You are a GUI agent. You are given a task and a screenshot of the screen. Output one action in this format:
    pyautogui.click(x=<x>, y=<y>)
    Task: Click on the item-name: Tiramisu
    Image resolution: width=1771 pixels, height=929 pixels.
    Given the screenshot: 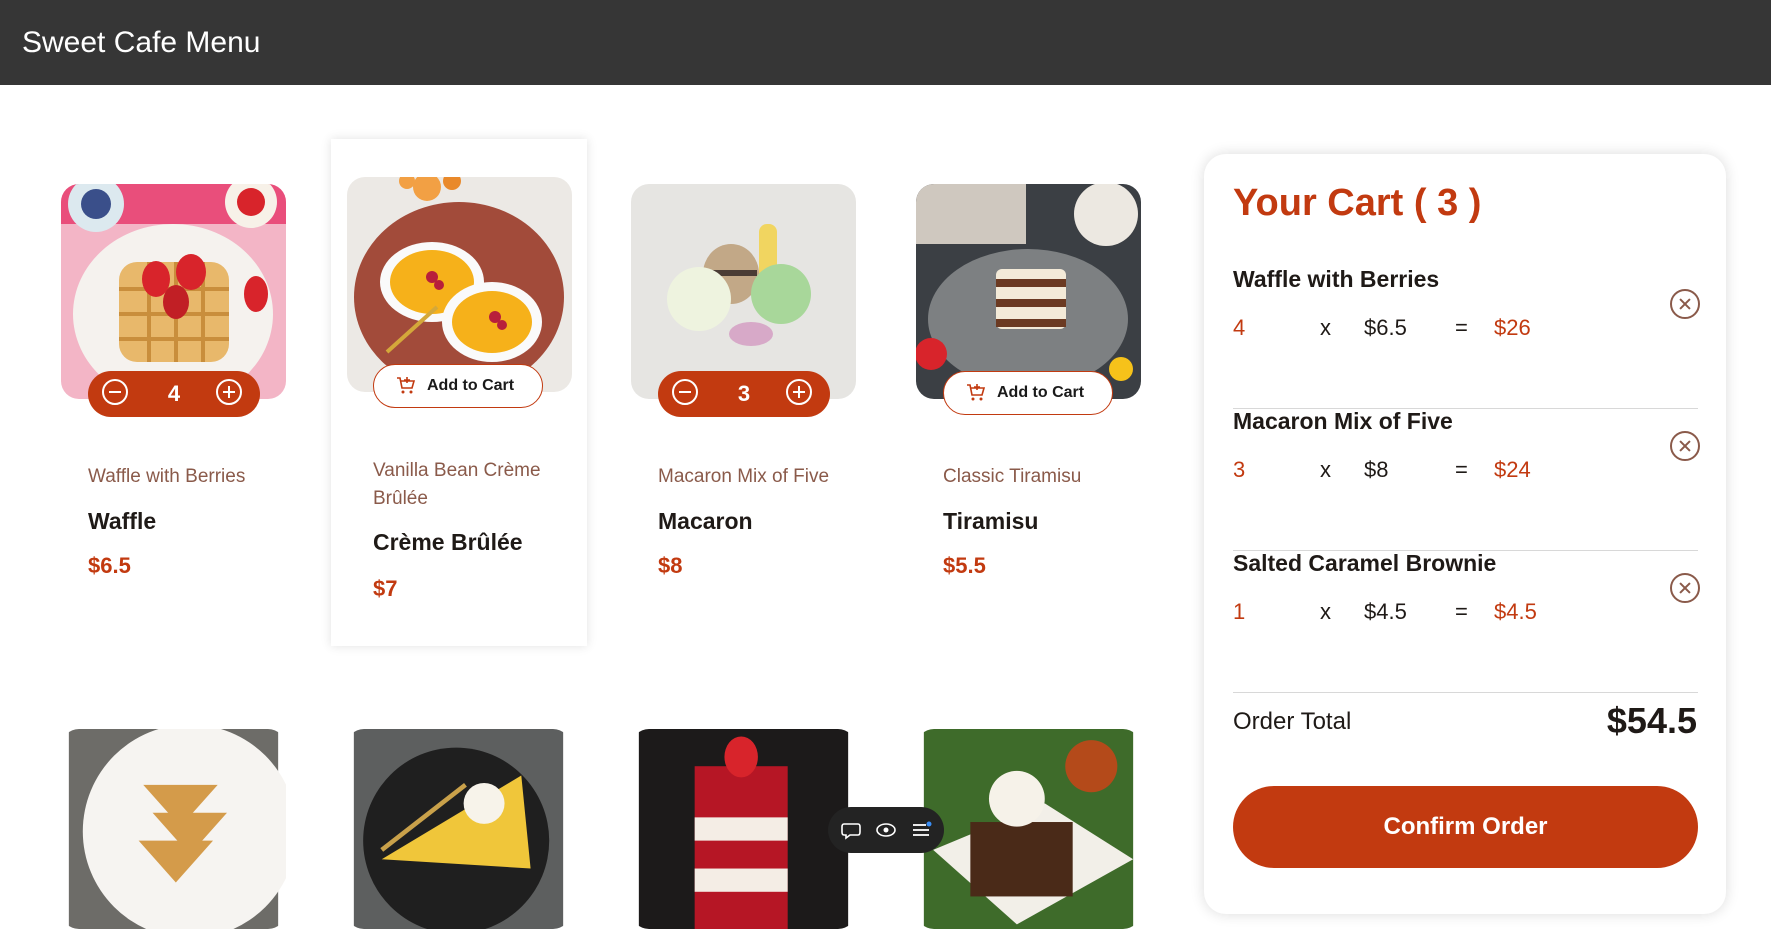 What is the action you would take?
    pyautogui.click(x=991, y=521)
    